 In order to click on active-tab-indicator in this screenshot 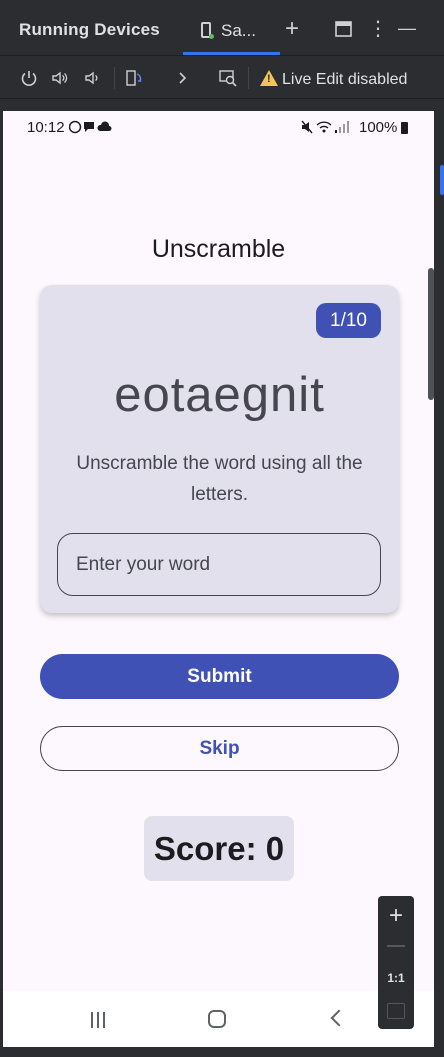, I will do `click(231, 53)`.